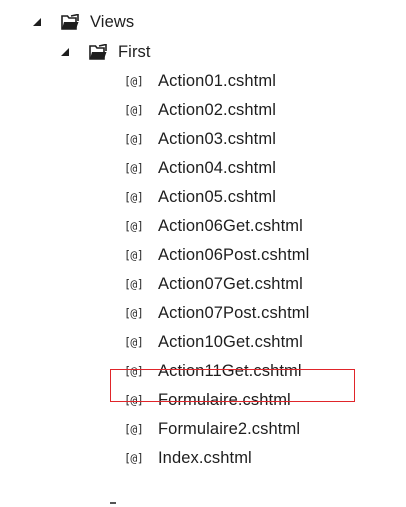 The width and height of the screenshot is (406, 507). I want to click on file-label: Action06Post.cshtml, so click(234, 254).